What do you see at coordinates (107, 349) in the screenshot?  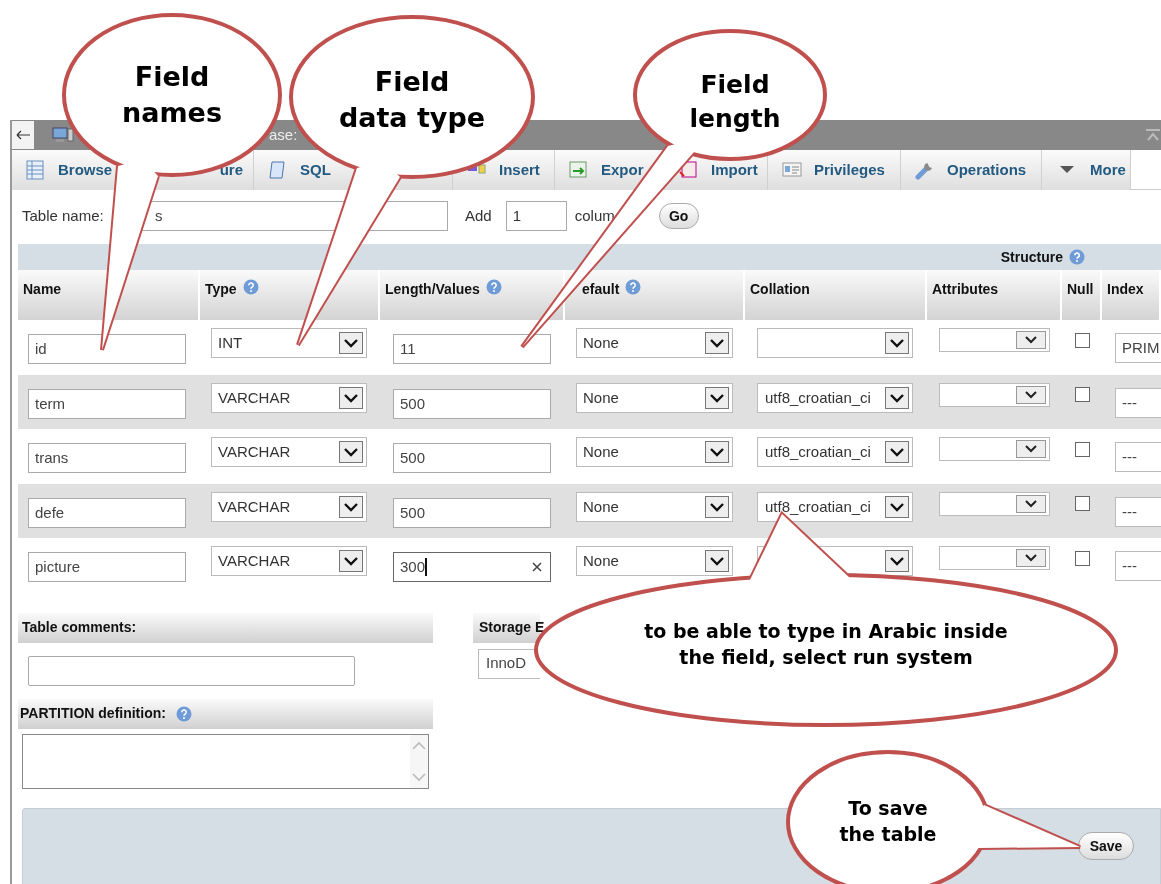 I see `column-name-field: id` at bounding box center [107, 349].